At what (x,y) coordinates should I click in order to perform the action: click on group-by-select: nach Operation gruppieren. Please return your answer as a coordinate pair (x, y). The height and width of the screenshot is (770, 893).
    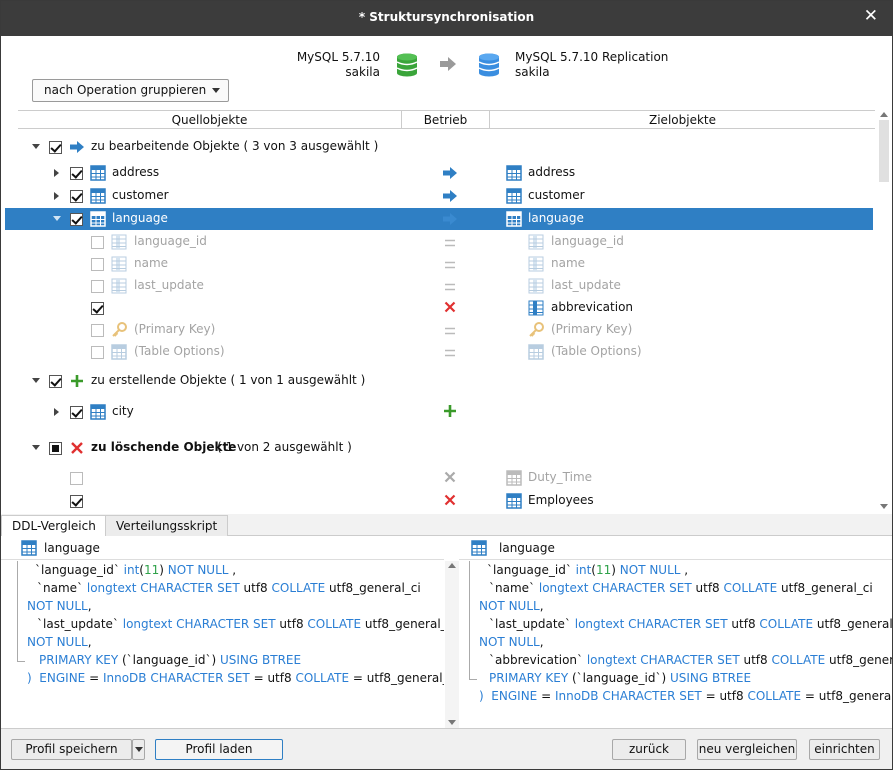
    Looking at the image, I should click on (130, 90).